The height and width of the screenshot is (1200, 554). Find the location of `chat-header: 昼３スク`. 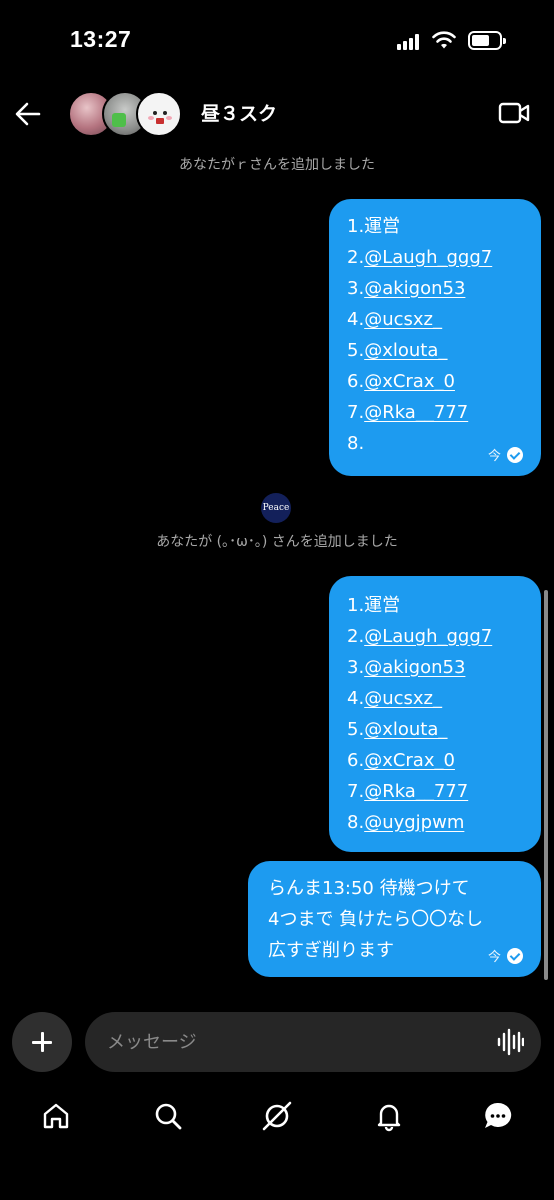

chat-header: 昼３スク is located at coordinates (277, 114).